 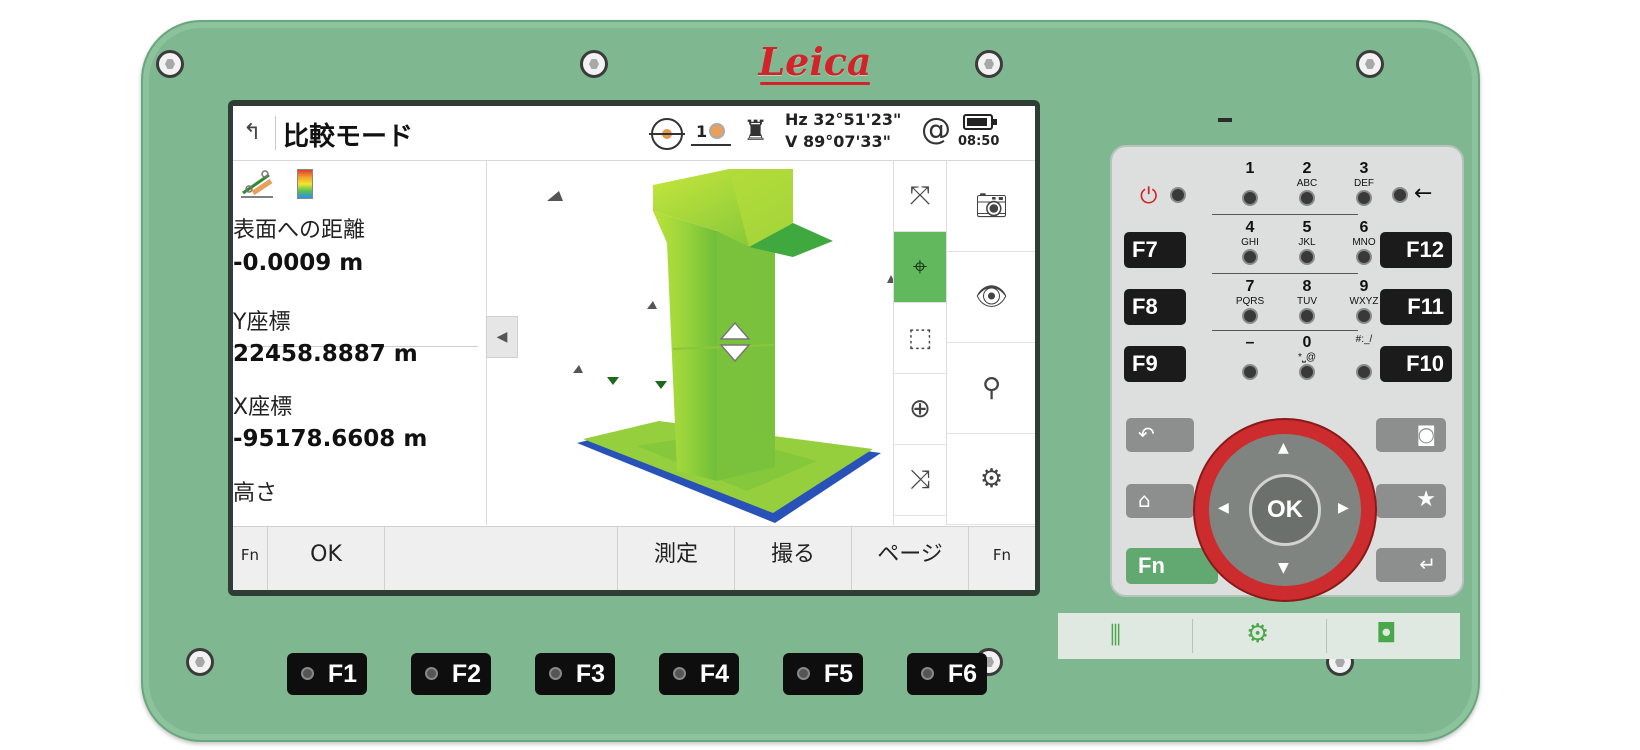 I want to click on number-key-3: 4 GHI, so click(x=1250, y=247).